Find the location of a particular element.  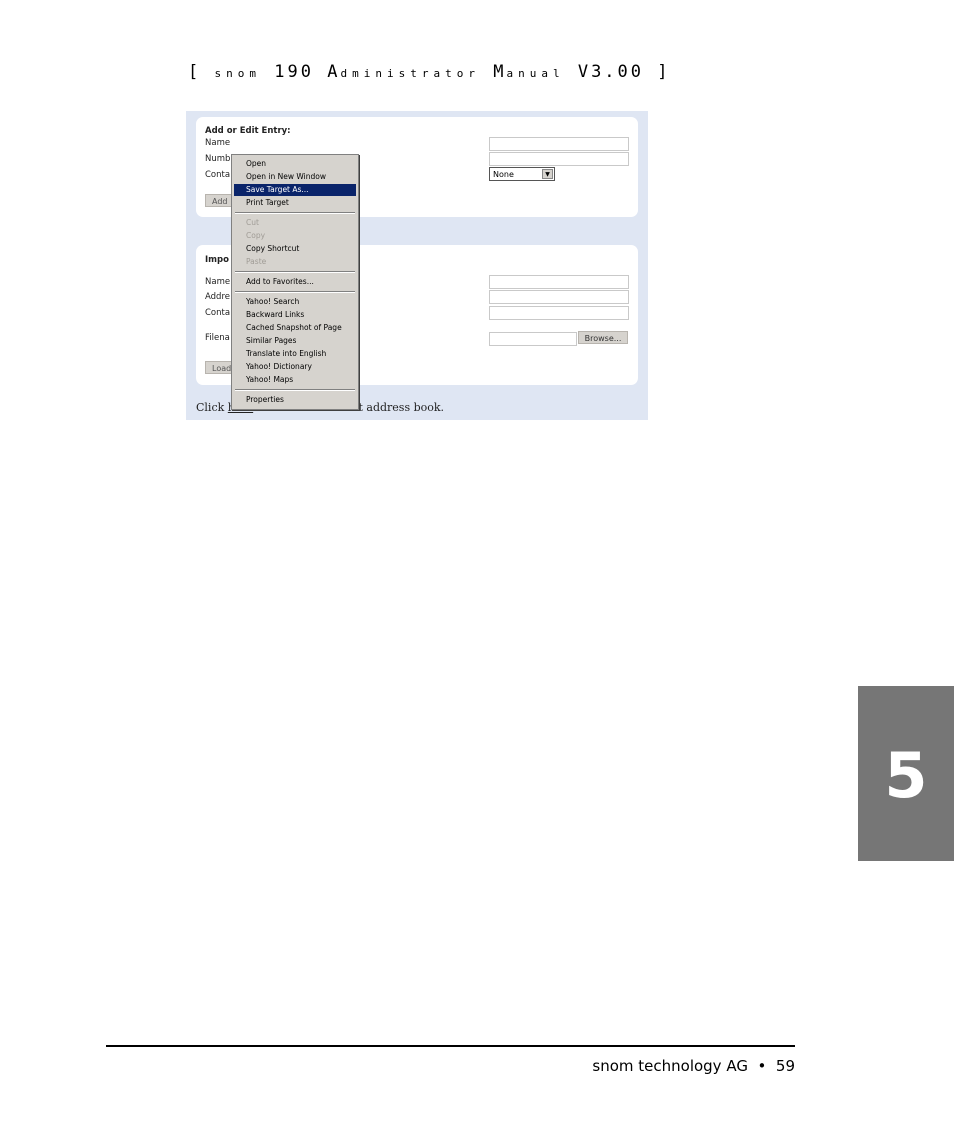

number-input is located at coordinates (559, 159).